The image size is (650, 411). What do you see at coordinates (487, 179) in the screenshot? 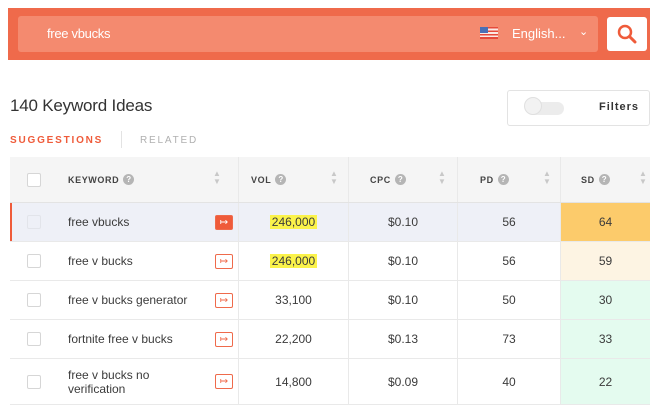
I see `column-label: PD` at bounding box center [487, 179].